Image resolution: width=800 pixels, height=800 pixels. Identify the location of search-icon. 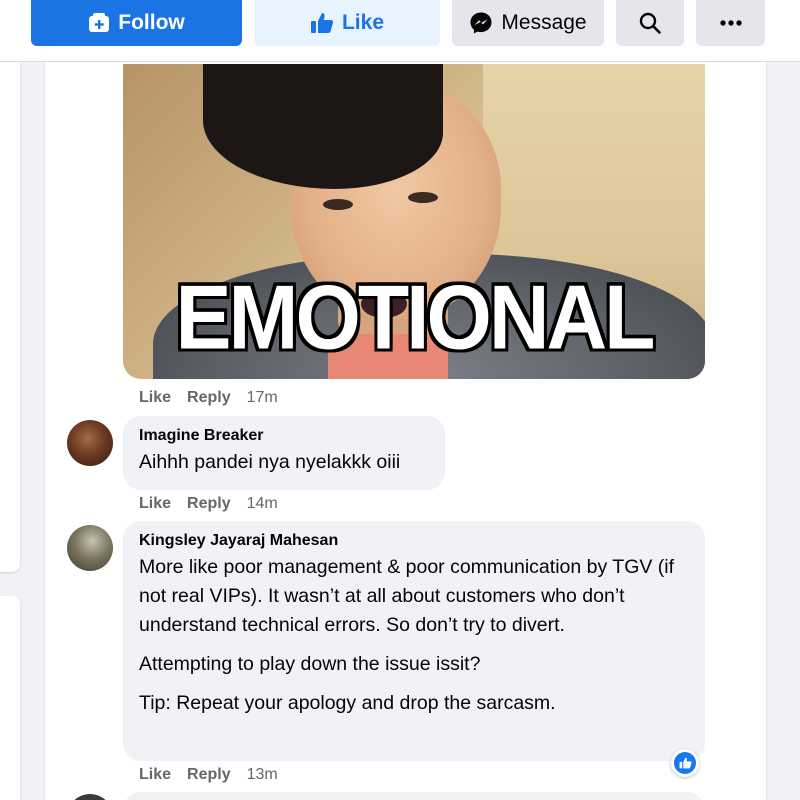
(650, 23).